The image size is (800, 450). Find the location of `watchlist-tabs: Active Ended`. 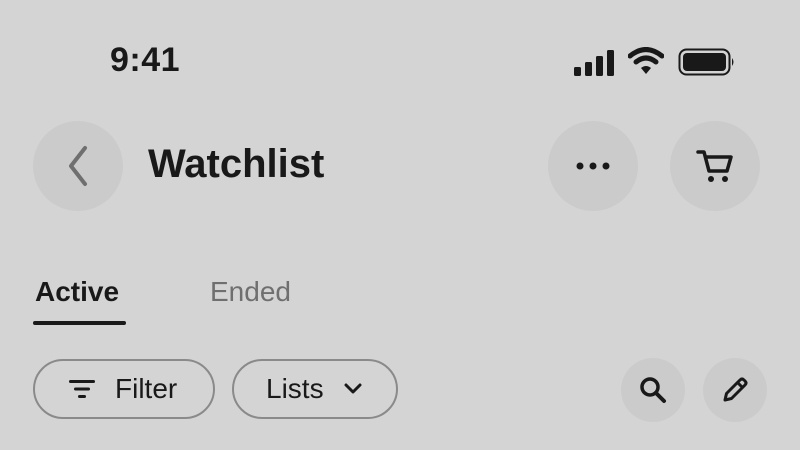

watchlist-tabs: Active Ended is located at coordinates (400, 300).